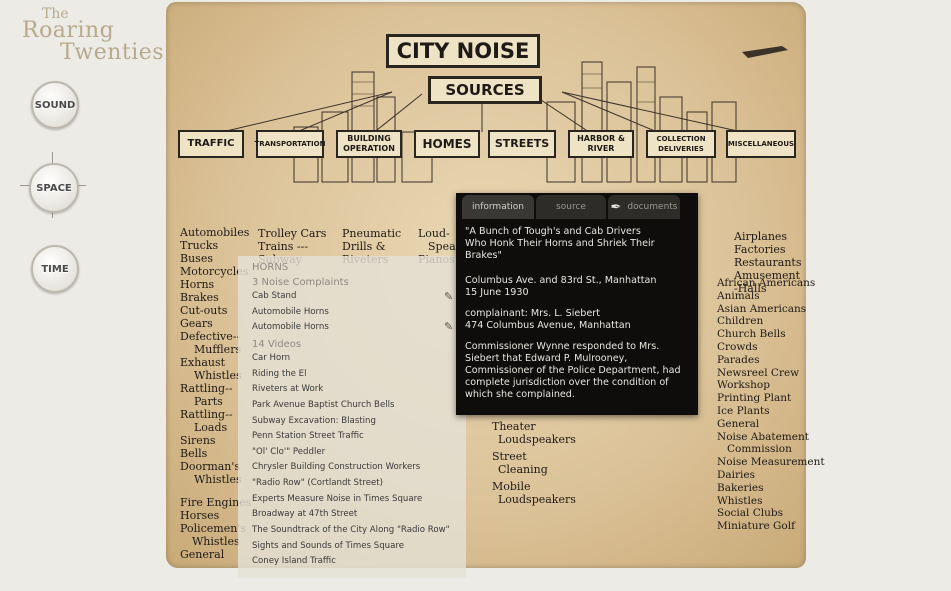 The width and height of the screenshot is (951, 591). I want to click on misc-item: Children, so click(740, 321).